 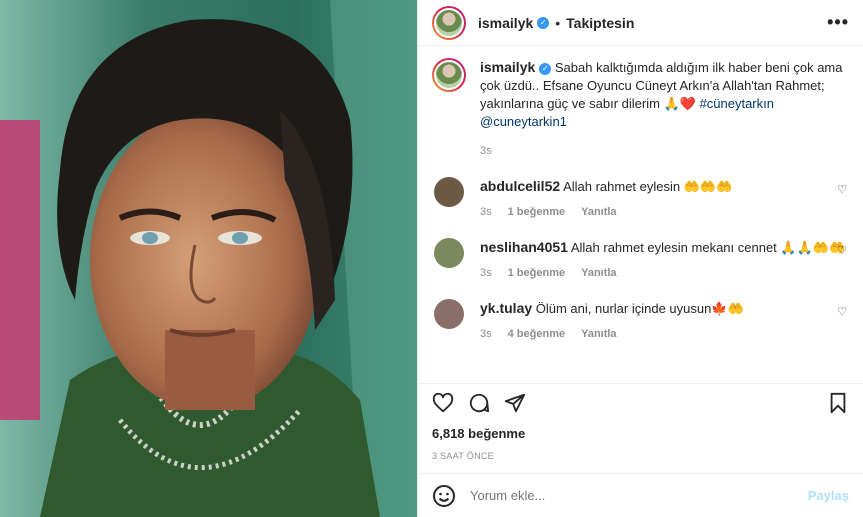 I want to click on comment-icon, so click(x=479, y=403).